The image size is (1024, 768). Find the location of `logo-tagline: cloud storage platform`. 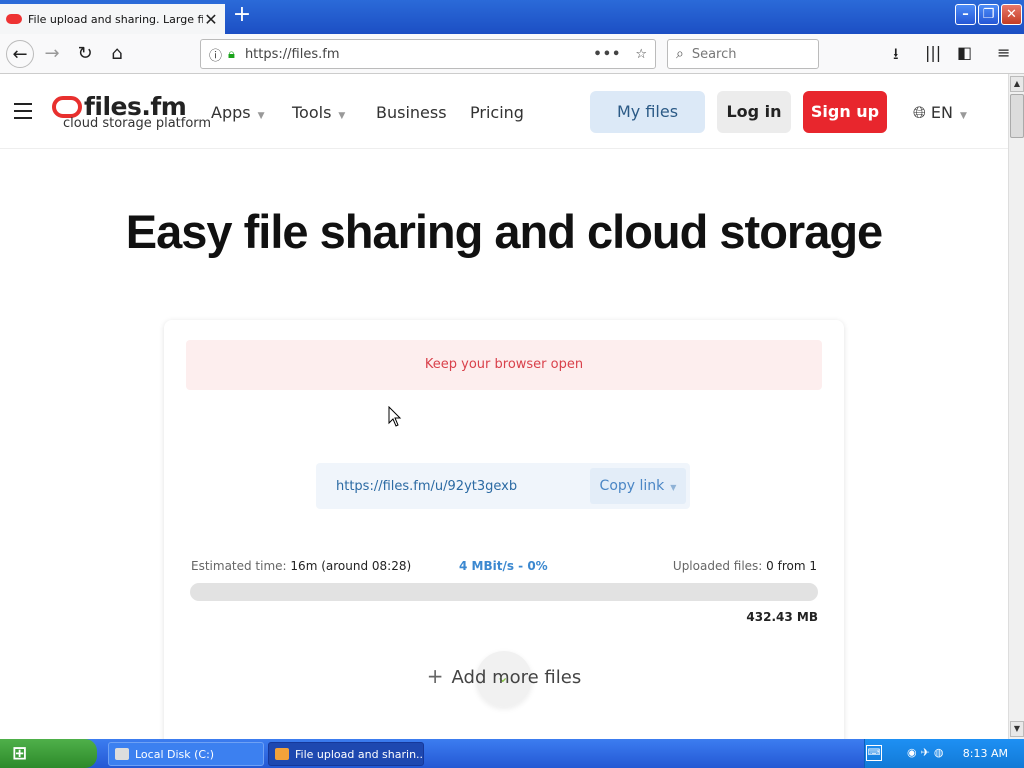

logo-tagline: cloud storage platform is located at coordinates (137, 123).